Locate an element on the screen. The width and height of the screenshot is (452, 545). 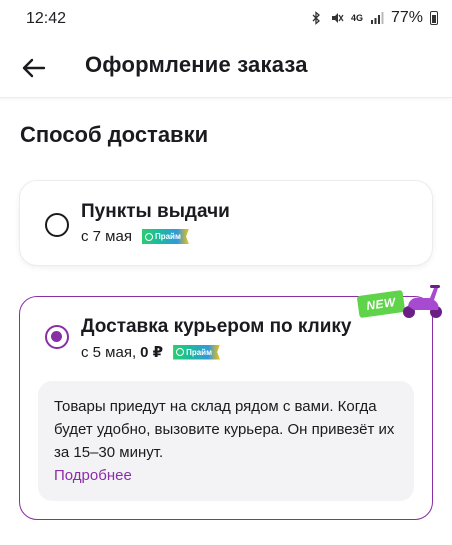
section-title: Способ доставки is located at coordinates (114, 134).